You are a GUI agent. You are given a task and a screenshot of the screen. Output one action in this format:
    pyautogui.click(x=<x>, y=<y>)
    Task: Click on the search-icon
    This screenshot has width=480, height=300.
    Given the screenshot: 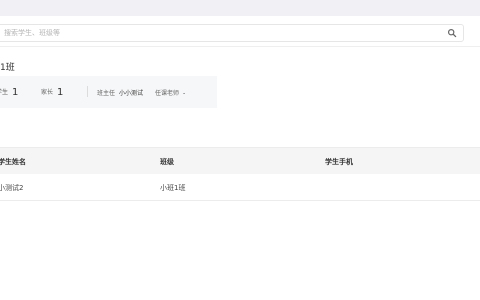 What is the action you would take?
    pyautogui.click(x=452, y=33)
    